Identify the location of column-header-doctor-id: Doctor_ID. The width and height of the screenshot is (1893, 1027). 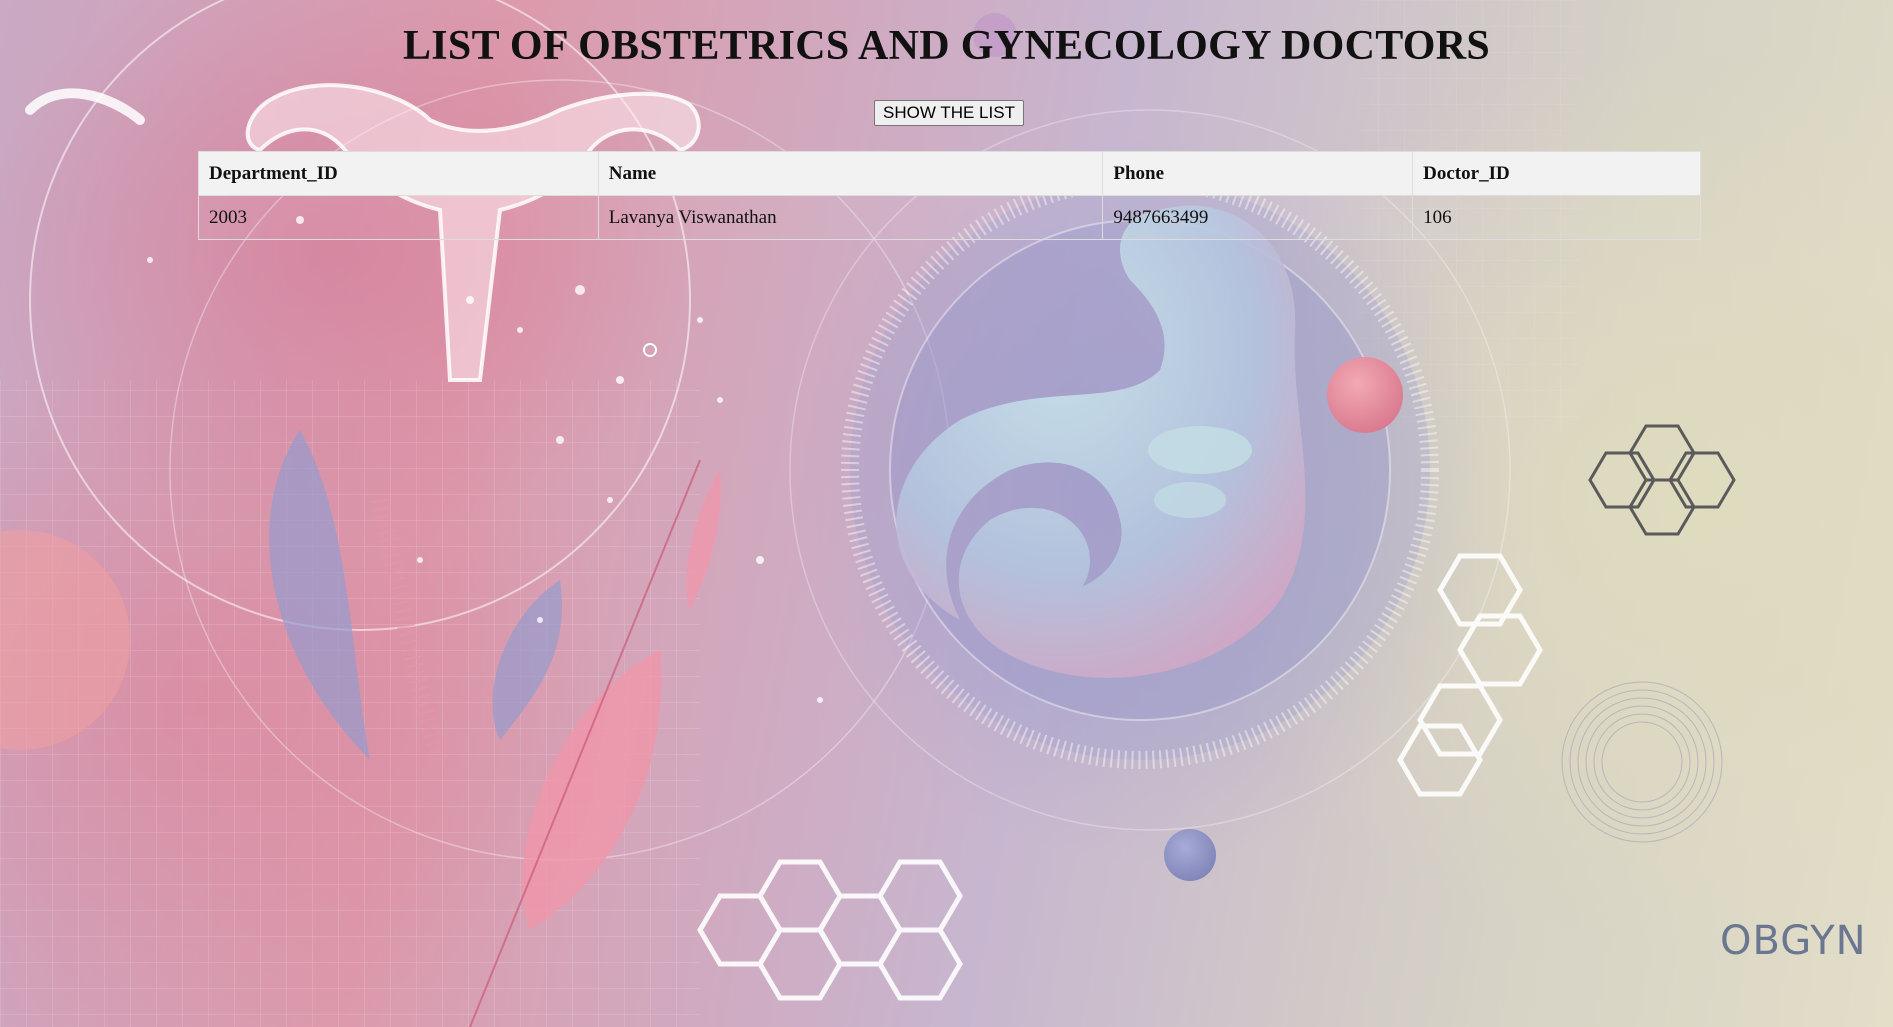
(1556, 173).